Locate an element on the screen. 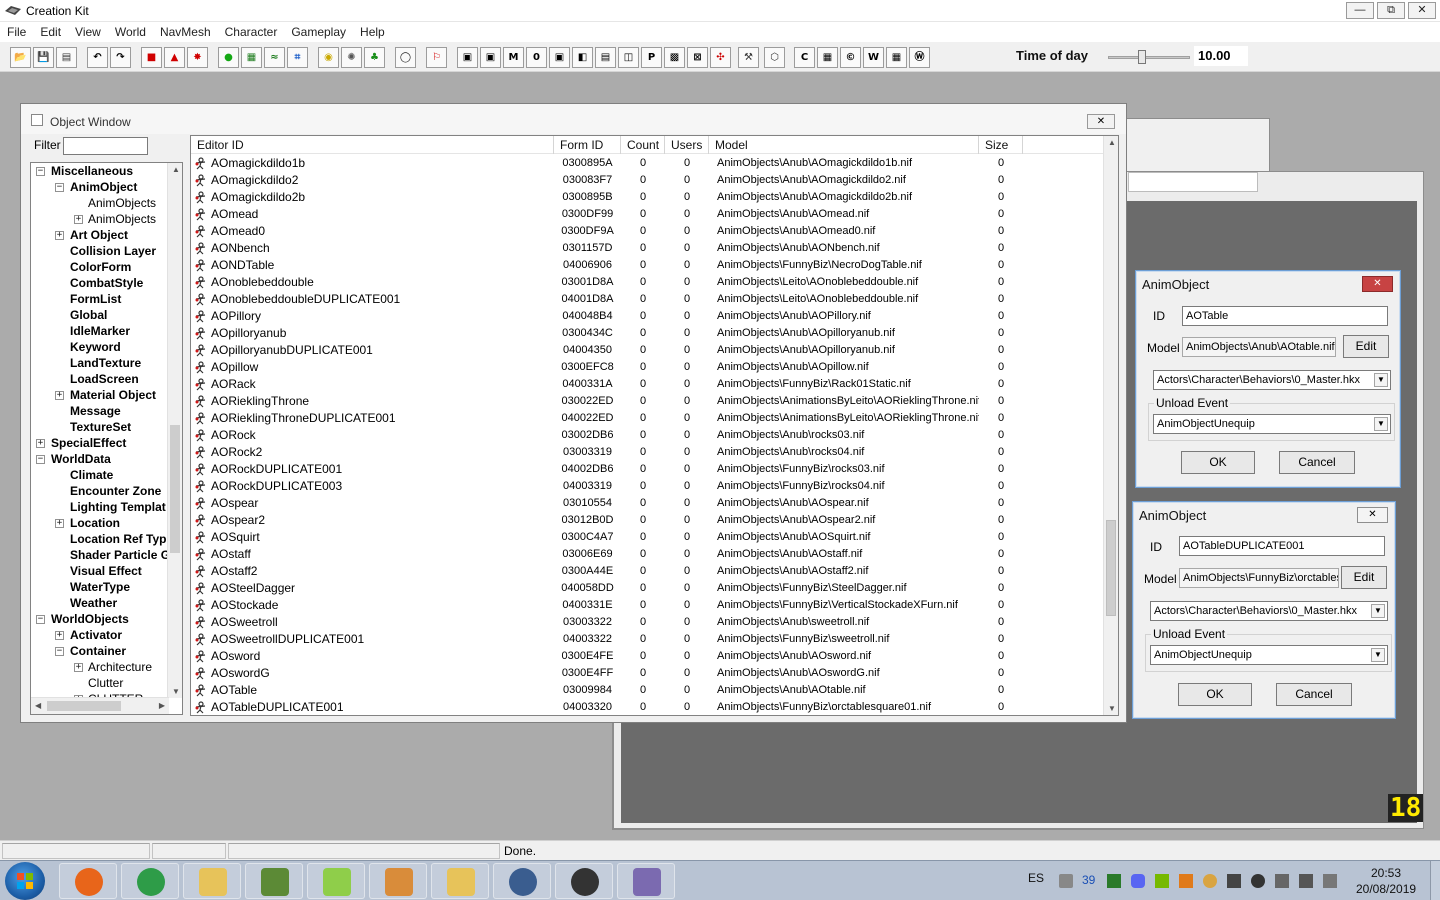 This screenshot has width=1440, height=900. taskbar-fallout-vault-boy is located at coordinates (522, 881).